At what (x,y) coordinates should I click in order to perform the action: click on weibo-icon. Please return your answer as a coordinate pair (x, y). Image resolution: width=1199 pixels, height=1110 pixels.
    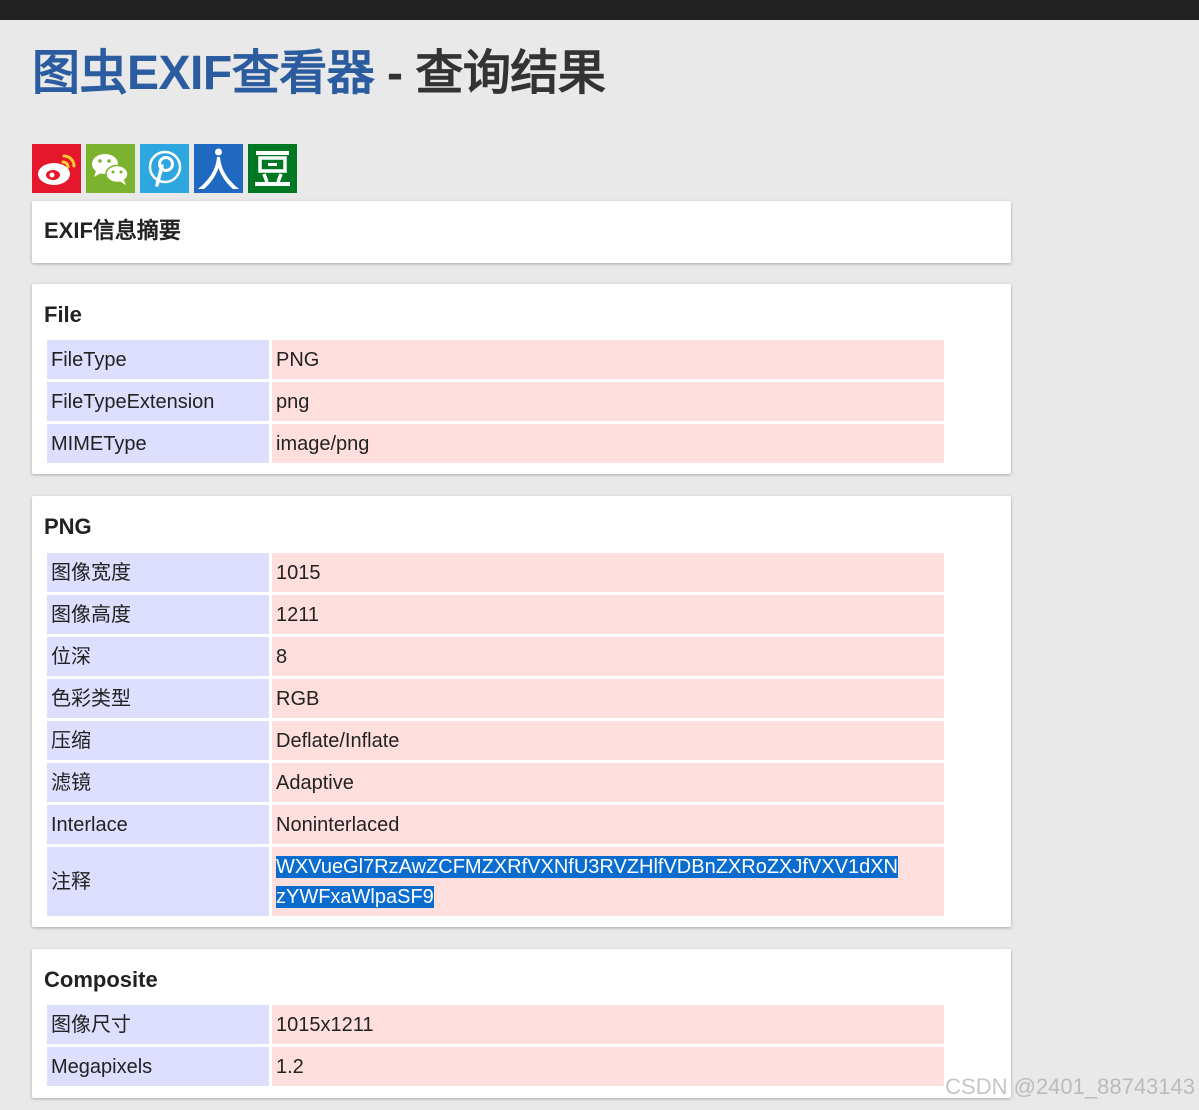
    Looking at the image, I should click on (56, 168).